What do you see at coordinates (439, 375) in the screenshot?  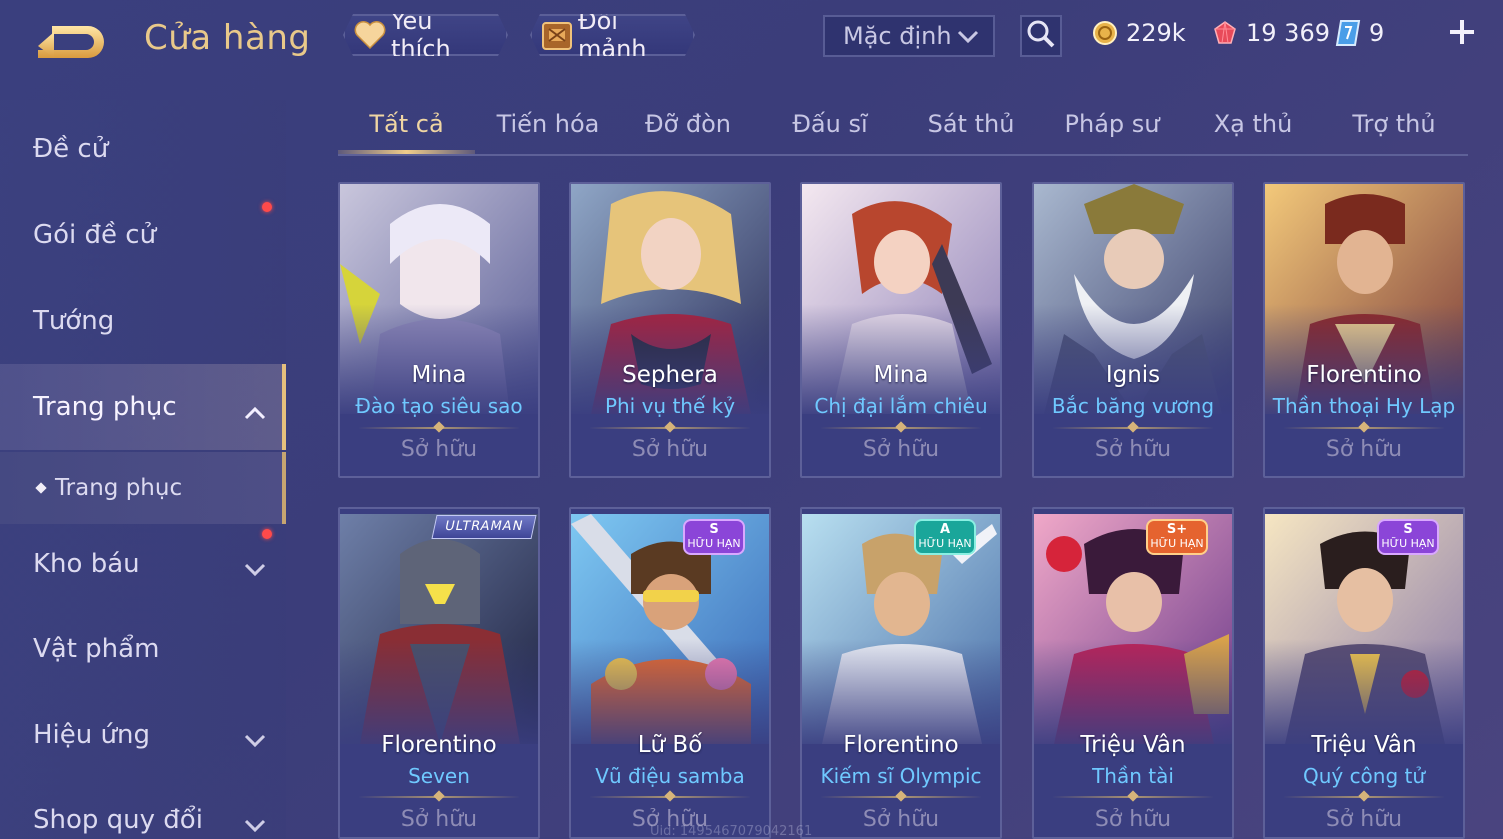 I see `hero-name: Mina` at bounding box center [439, 375].